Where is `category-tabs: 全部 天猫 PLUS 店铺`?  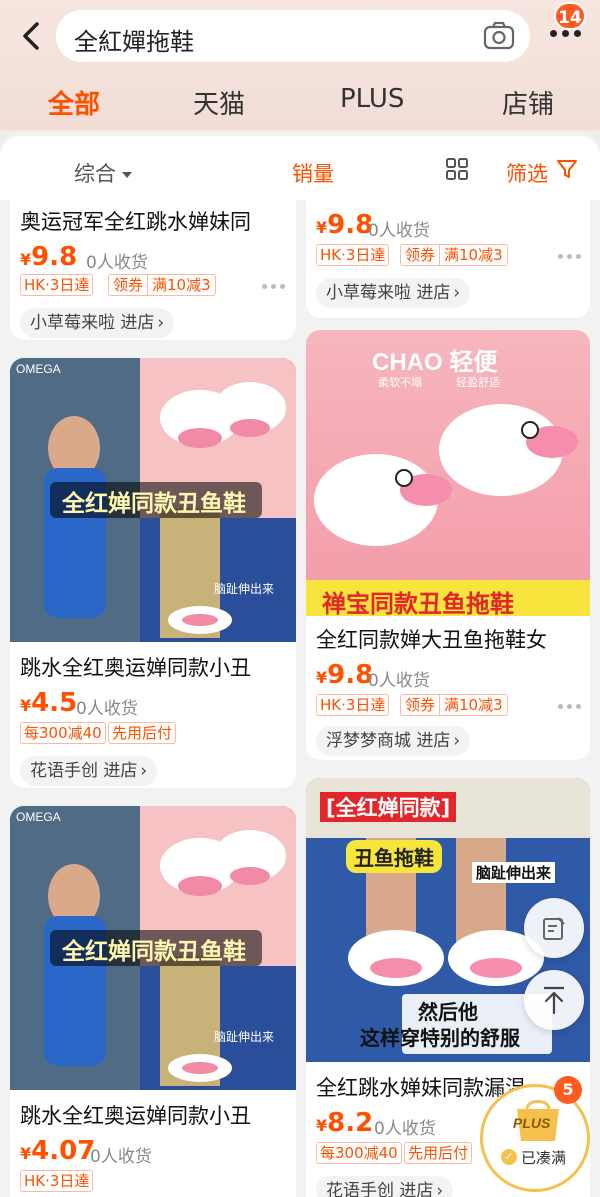 category-tabs: 全部 天猫 PLUS 店铺 is located at coordinates (300, 102).